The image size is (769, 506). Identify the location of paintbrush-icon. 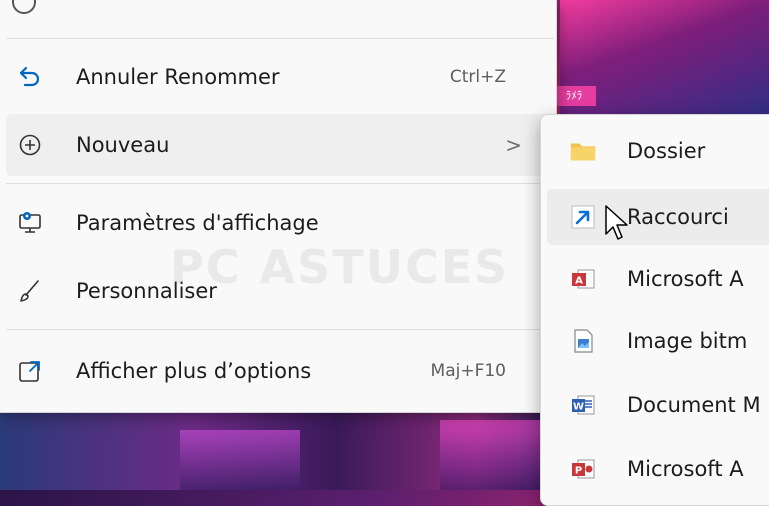
(30, 291).